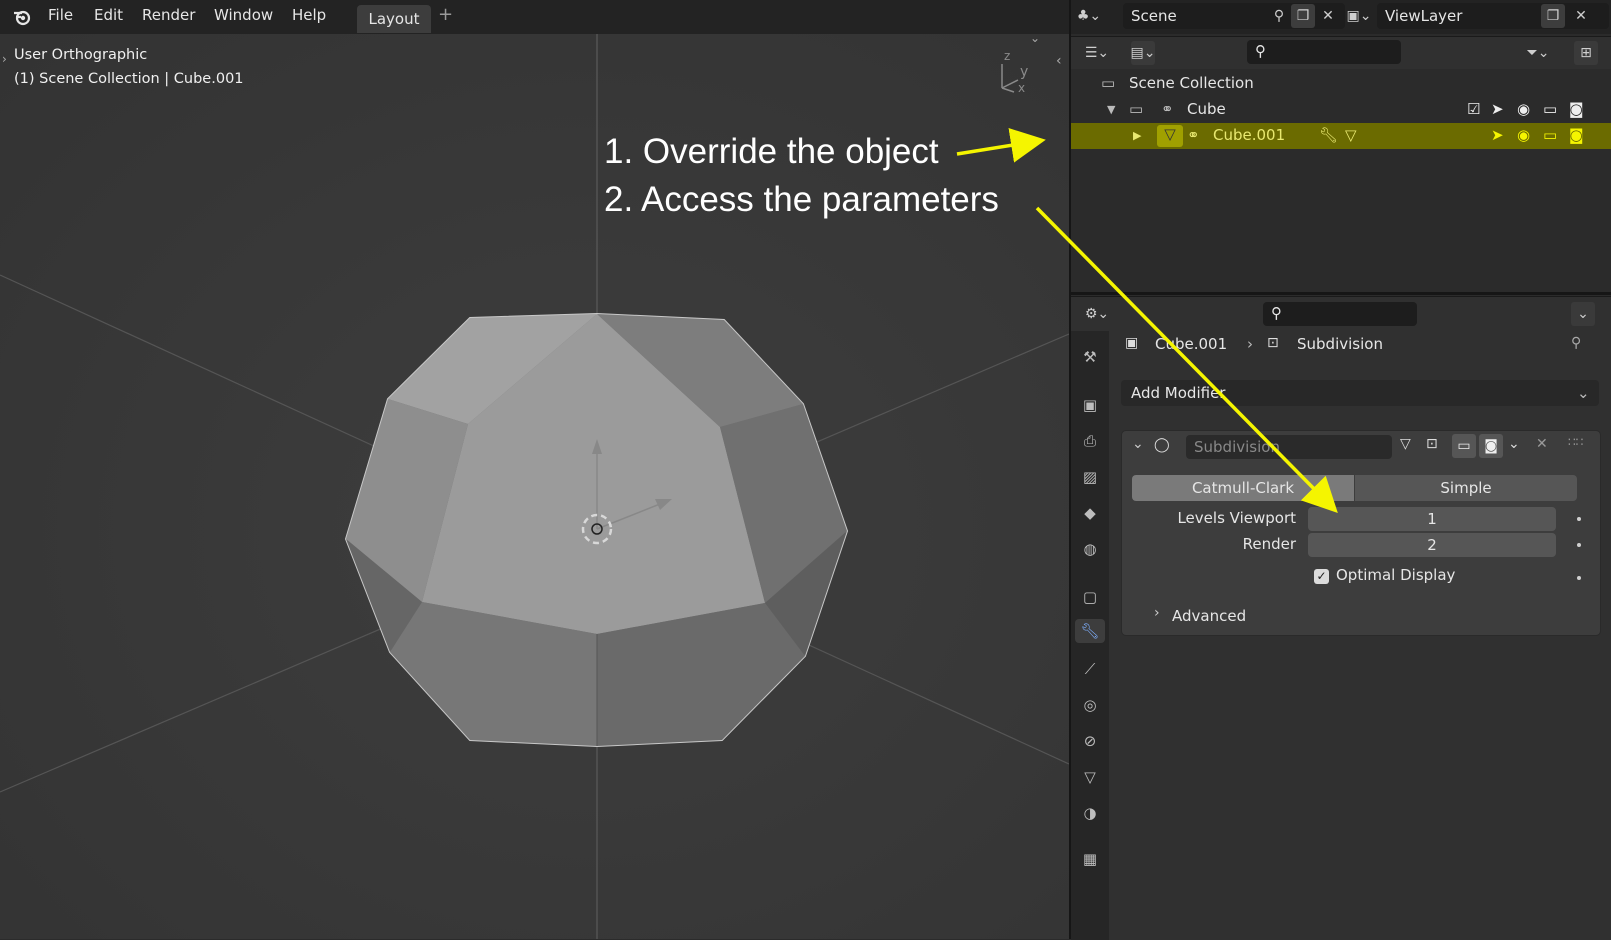  Describe the element at coordinates (1491, 446) in the screenshot. I see `render-camera-icon: ◙` at that location.